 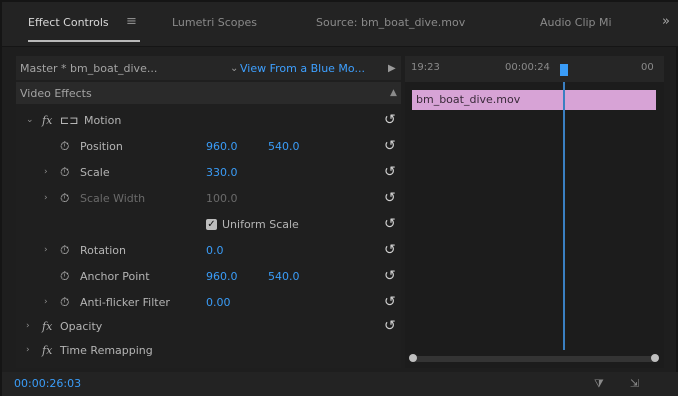 I want to click on scale-width-row: › ⏱ Scale Width 100.0 ↺, so click(x=208, y=198).